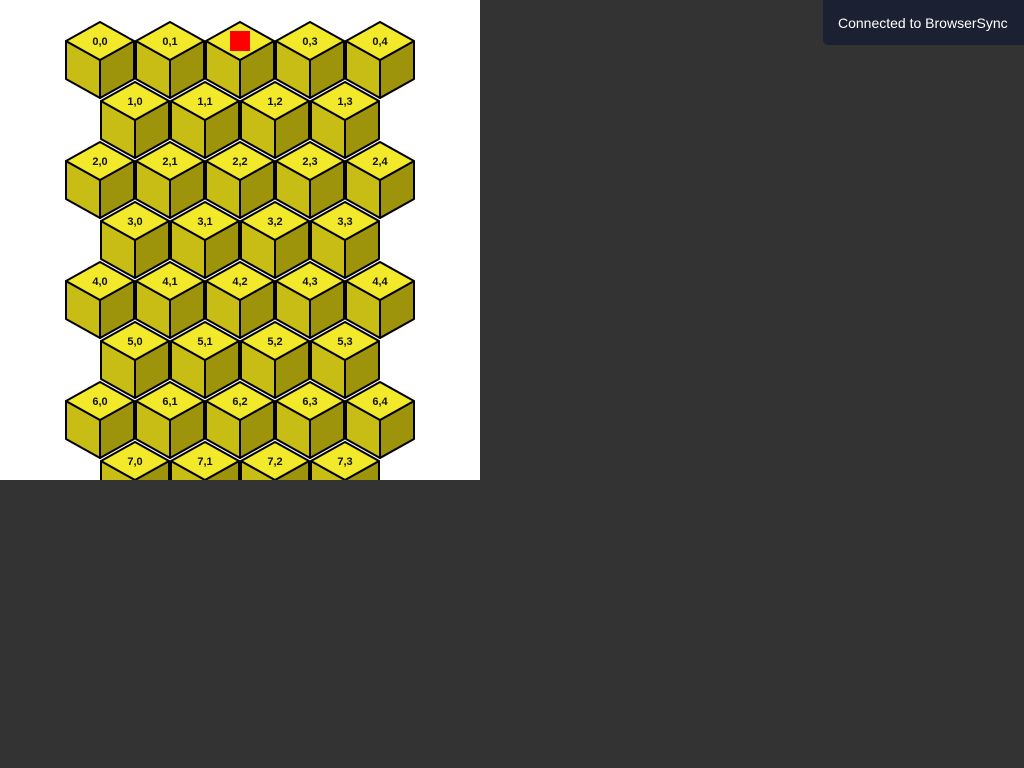 The image size is (1024, 768). What do you see at coordinates (205, 120) in the screenshot?
I see `cube-cell-1-1: 1,1` at bounding box center [205, 120].